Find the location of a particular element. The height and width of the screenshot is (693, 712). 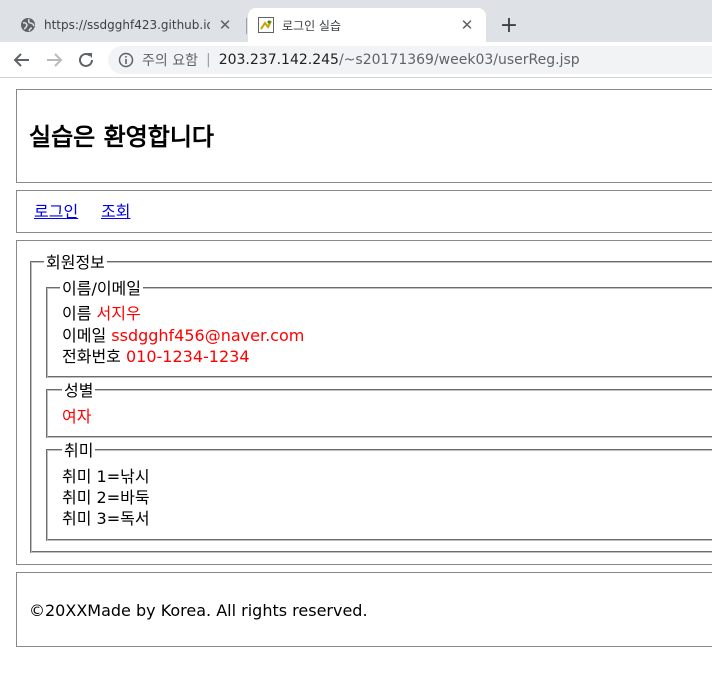

copyright-text: ©20XXMade by Korea. All rights reserved. is located at coordinates (198, 610).